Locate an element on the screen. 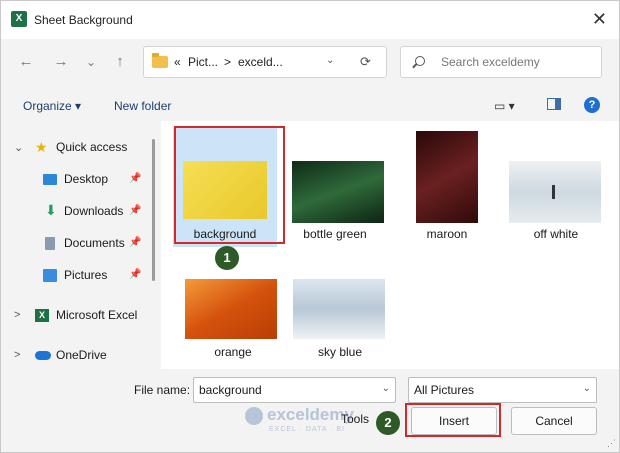 The image size is (620, 453). refresh-icon: ⟳ is located at coordinates (365, 62).